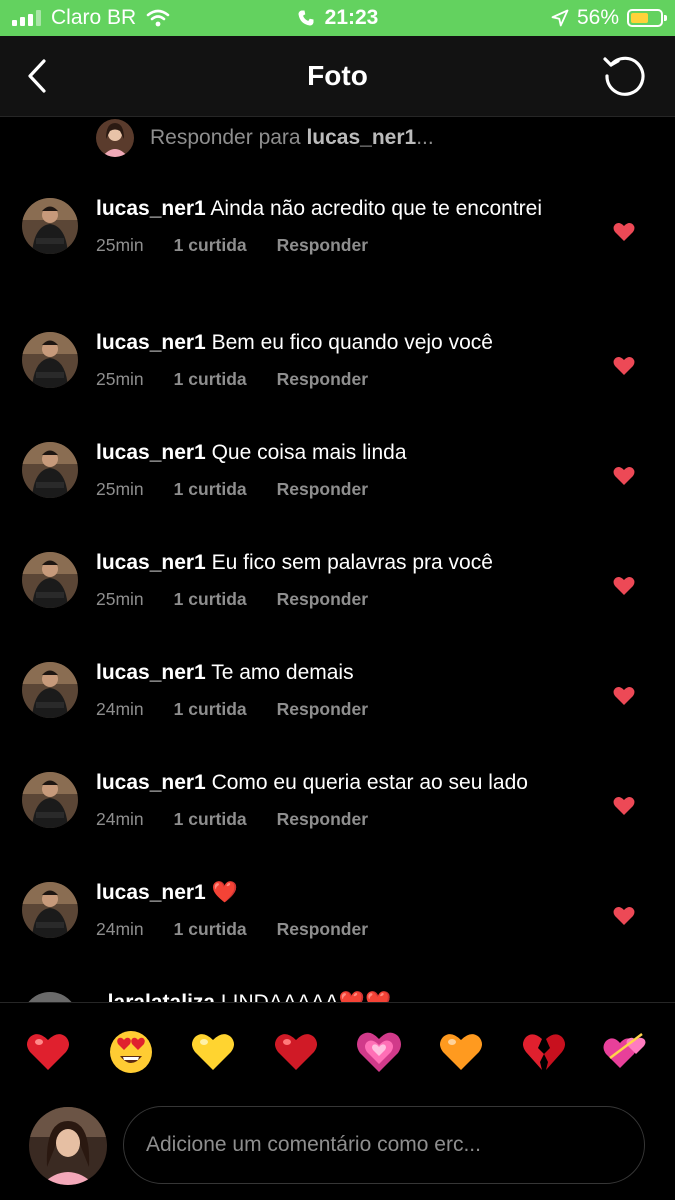 The width and height of the screenshot is (675, 1200). Describe the element at coordinates (349, 342) in the screenshot. I see `comment-text: Bem eu fico quando vejo você` at that location.